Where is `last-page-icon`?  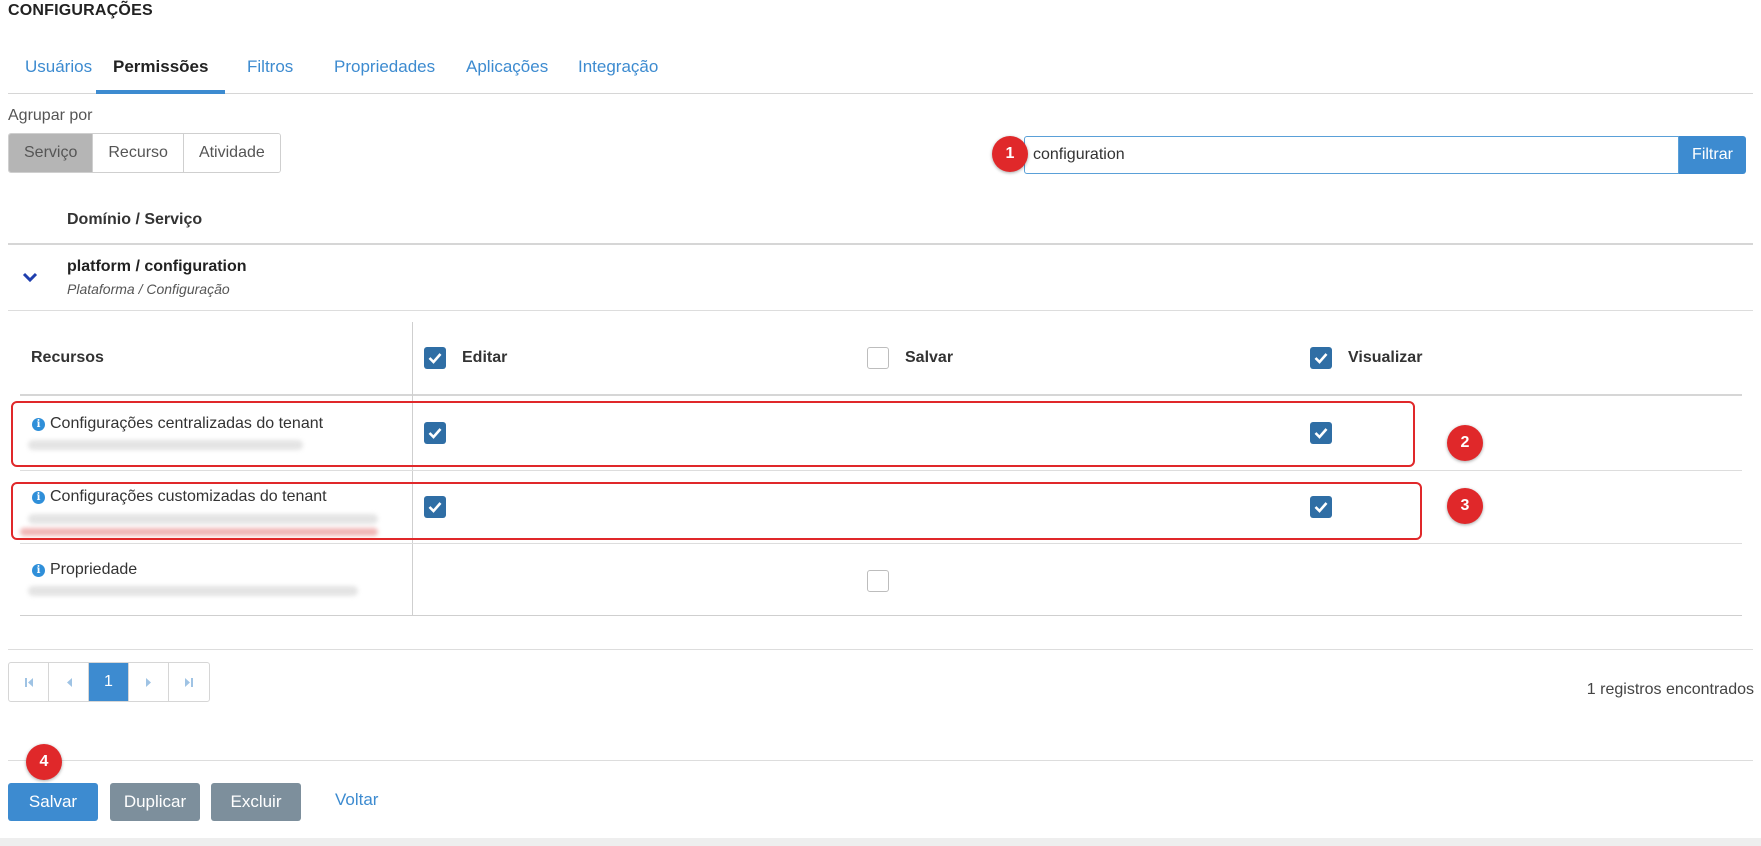
last-page-icon is located at coordinates (189, 682).